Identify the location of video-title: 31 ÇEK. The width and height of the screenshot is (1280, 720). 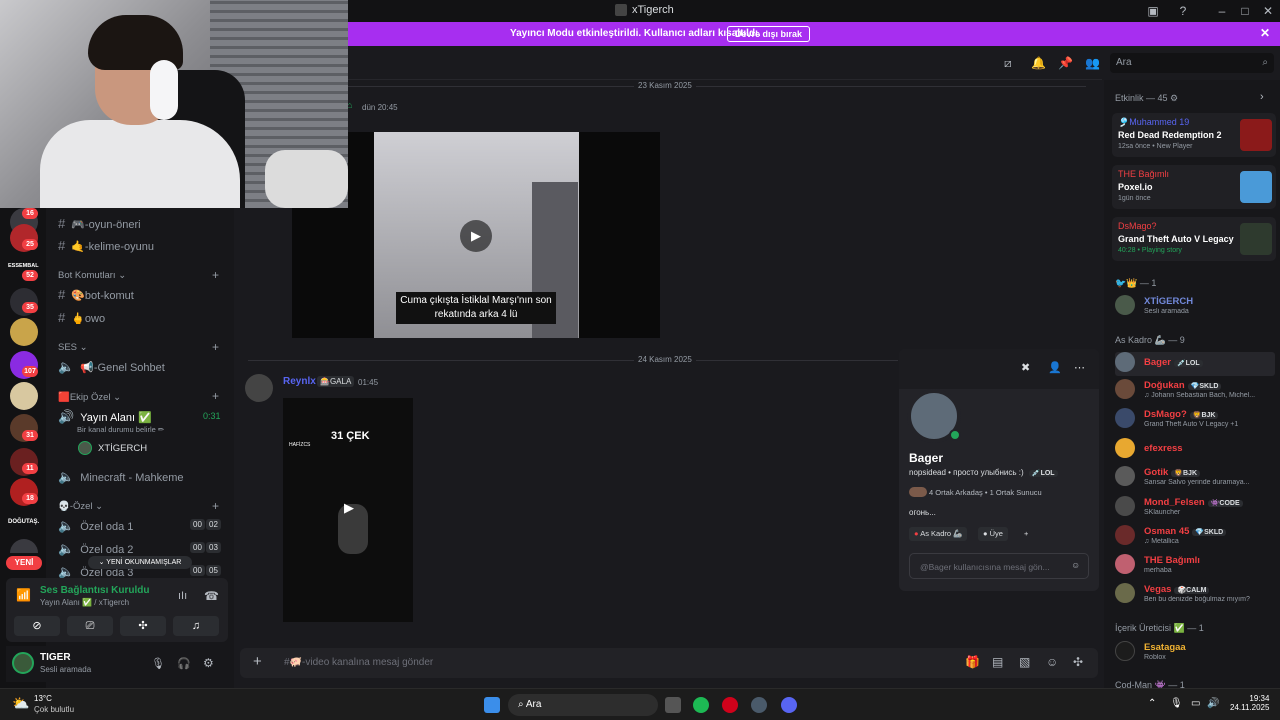
(350, 436).